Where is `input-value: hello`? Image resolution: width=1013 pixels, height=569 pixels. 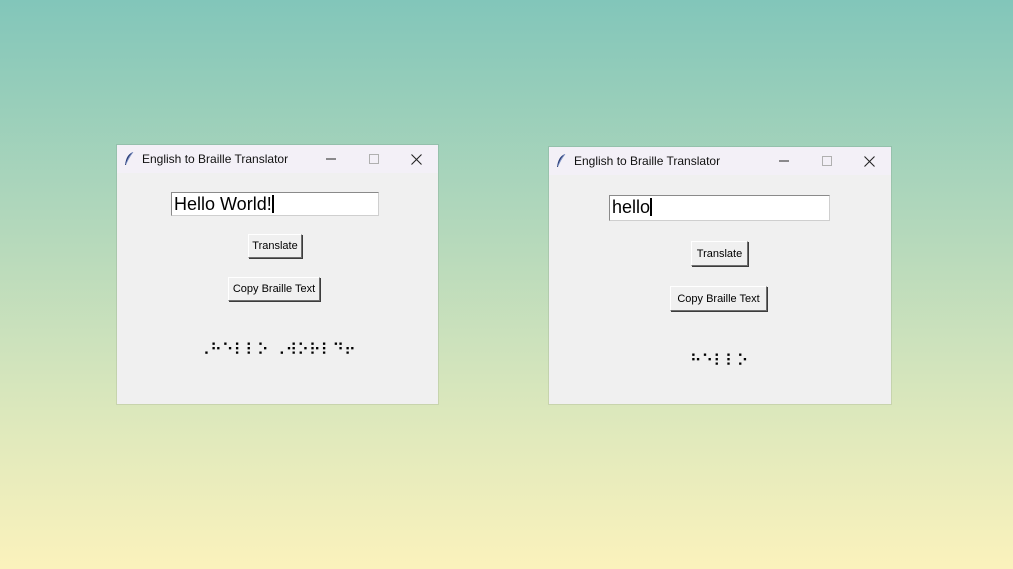
input-value: hello is located at coordinates (631, 207).